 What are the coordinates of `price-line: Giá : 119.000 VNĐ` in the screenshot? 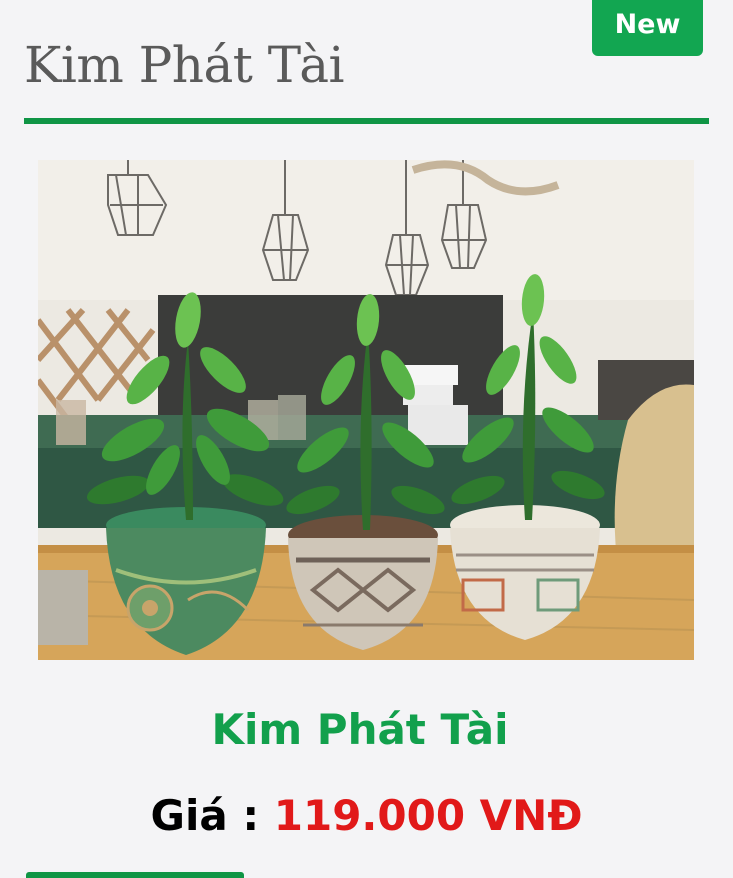 It's located at (366, 816).